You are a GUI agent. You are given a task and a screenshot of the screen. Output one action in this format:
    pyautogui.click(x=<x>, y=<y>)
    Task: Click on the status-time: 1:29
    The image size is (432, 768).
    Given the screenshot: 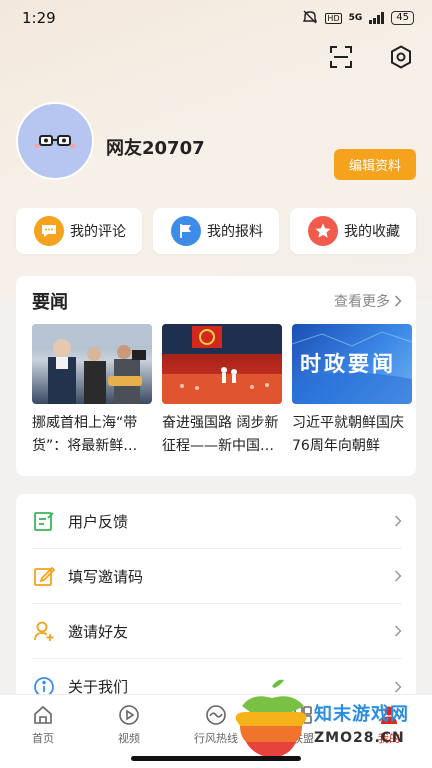 What is the action you would take?
    pyautogui.click(x=39, y=18)
    